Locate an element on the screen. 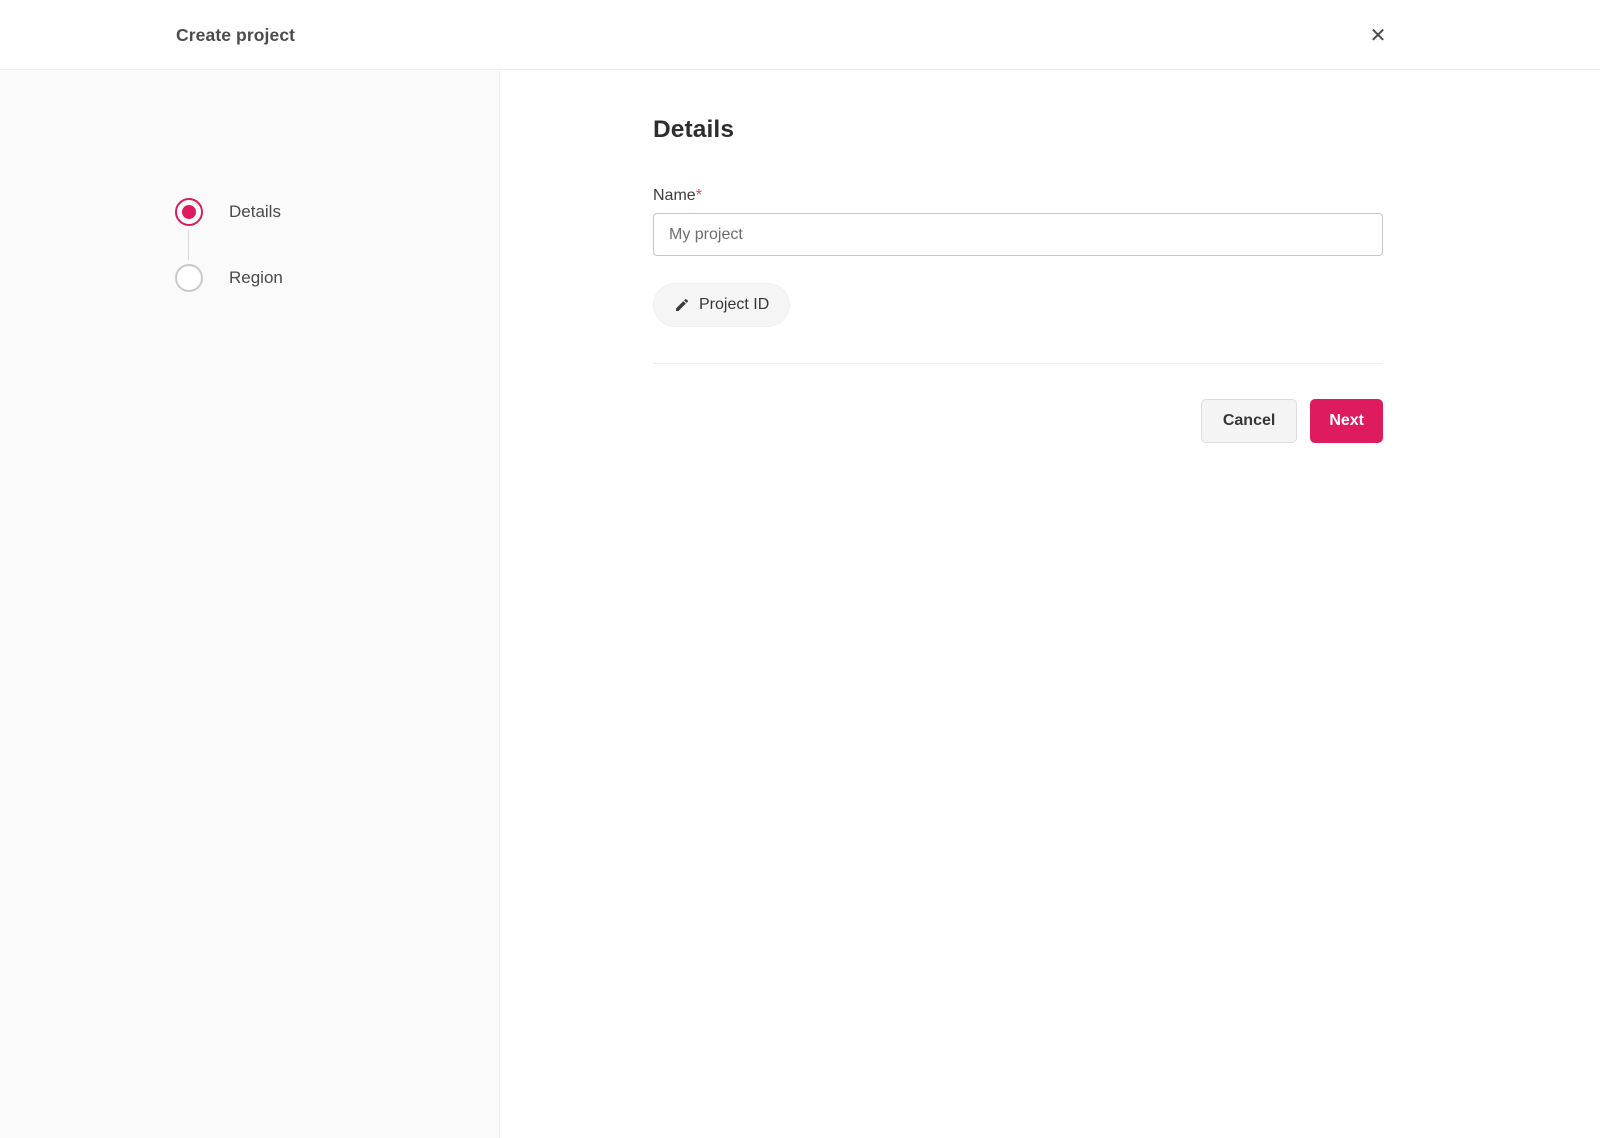  project-id-button-label: Project ID is located at coordinates (734, 304).